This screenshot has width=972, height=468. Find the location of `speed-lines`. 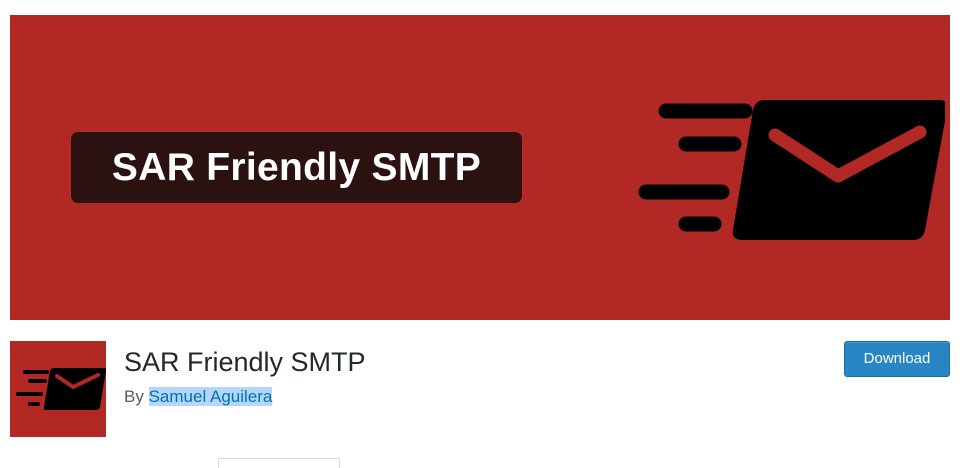

speed-lines is located at coordinates (695, 167).